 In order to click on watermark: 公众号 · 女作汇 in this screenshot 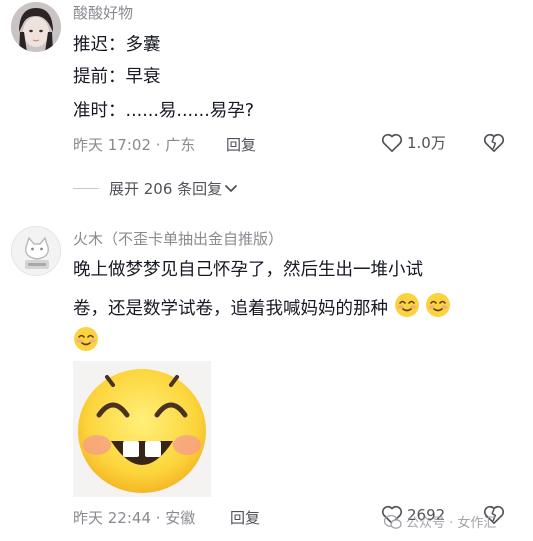, I will do `click(440, 521)`.